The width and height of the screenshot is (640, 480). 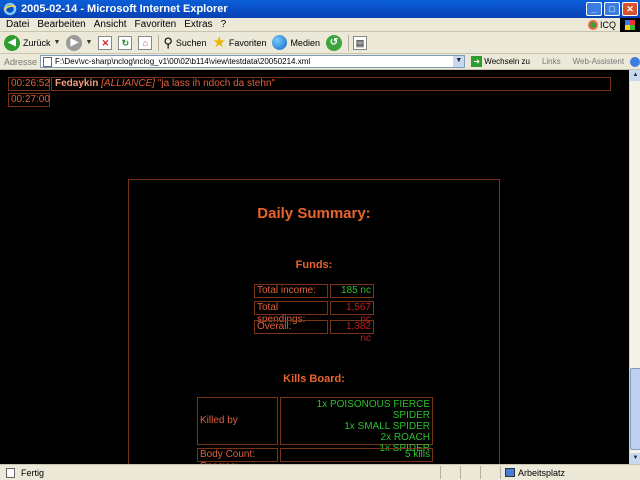 I want to click on back-arrow-icon: ◀, so click(x=12, y=42).